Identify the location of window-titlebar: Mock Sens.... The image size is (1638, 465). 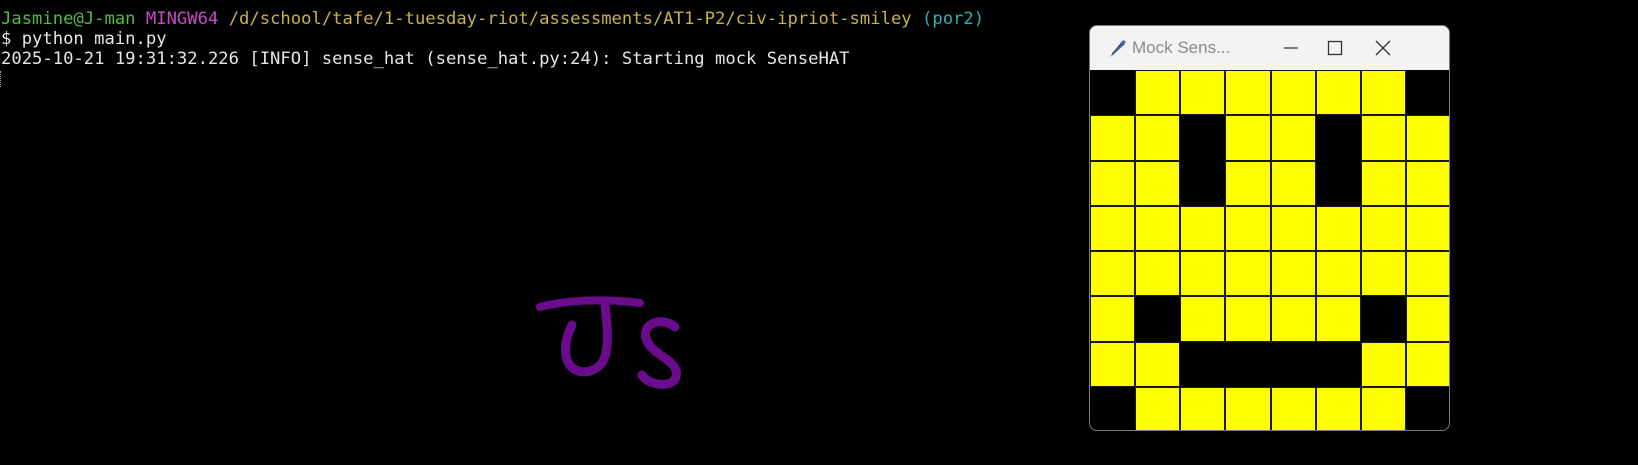
(1269, 48).